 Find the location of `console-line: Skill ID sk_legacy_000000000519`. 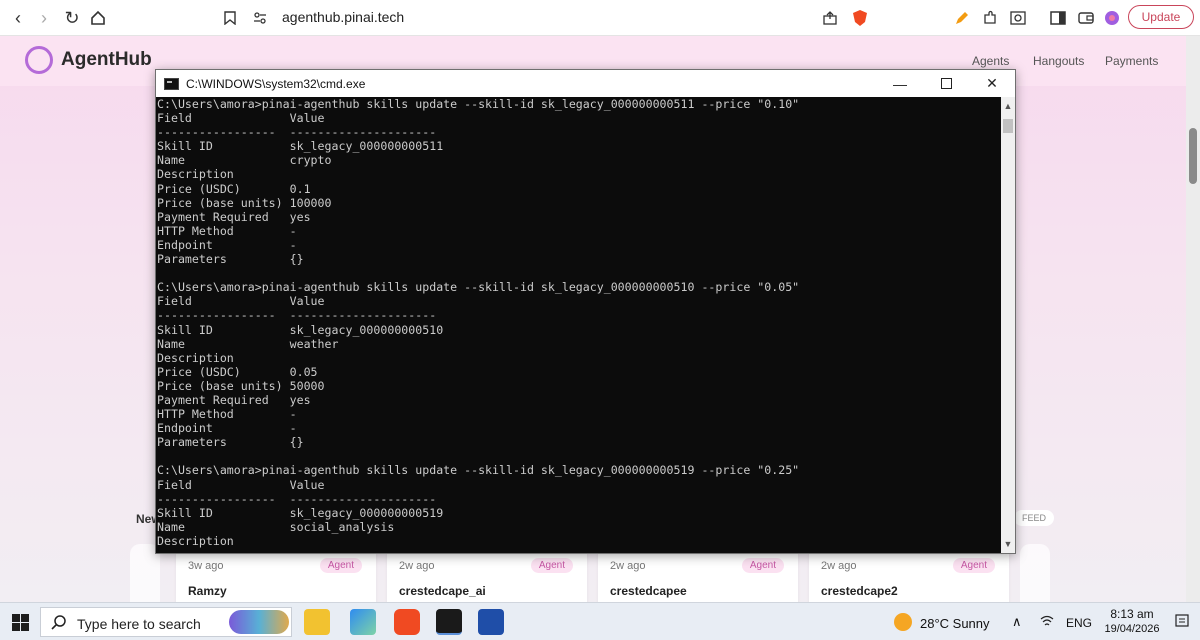

console-line: Skill ID sk_legacy_000000000519 is located at coordinates (300, 512).